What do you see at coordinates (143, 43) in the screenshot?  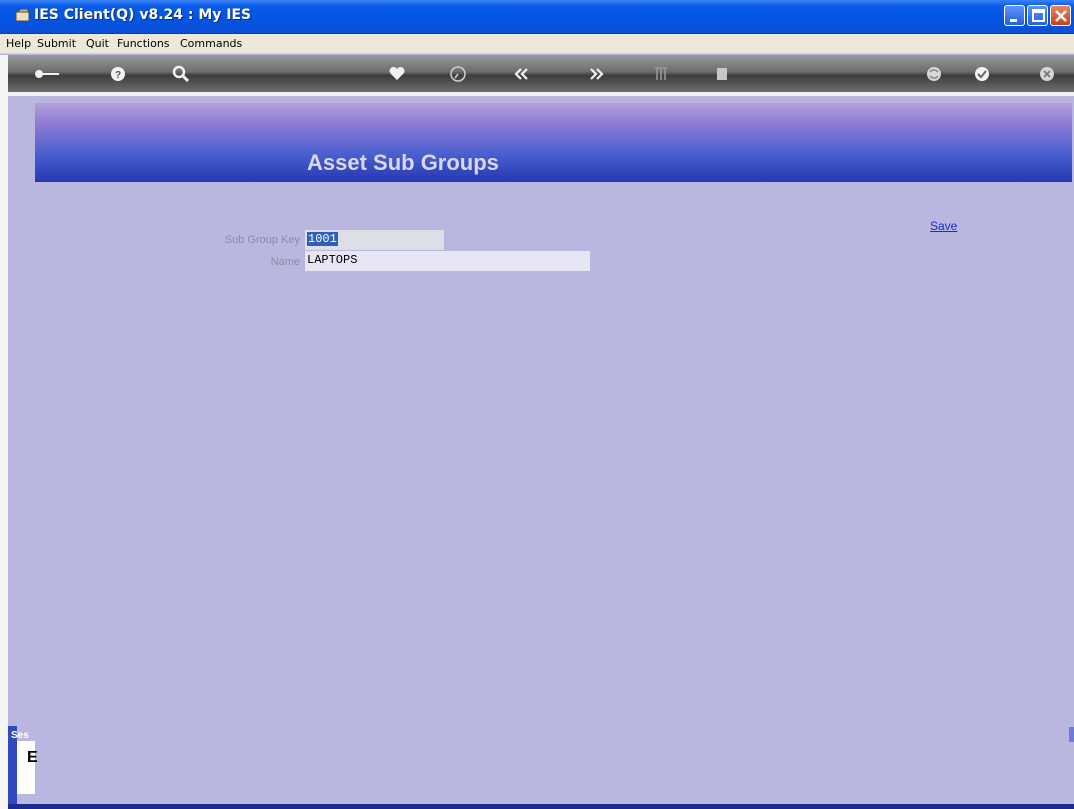 I see `menu-functions: Functions` at bounding box center [143, 43].